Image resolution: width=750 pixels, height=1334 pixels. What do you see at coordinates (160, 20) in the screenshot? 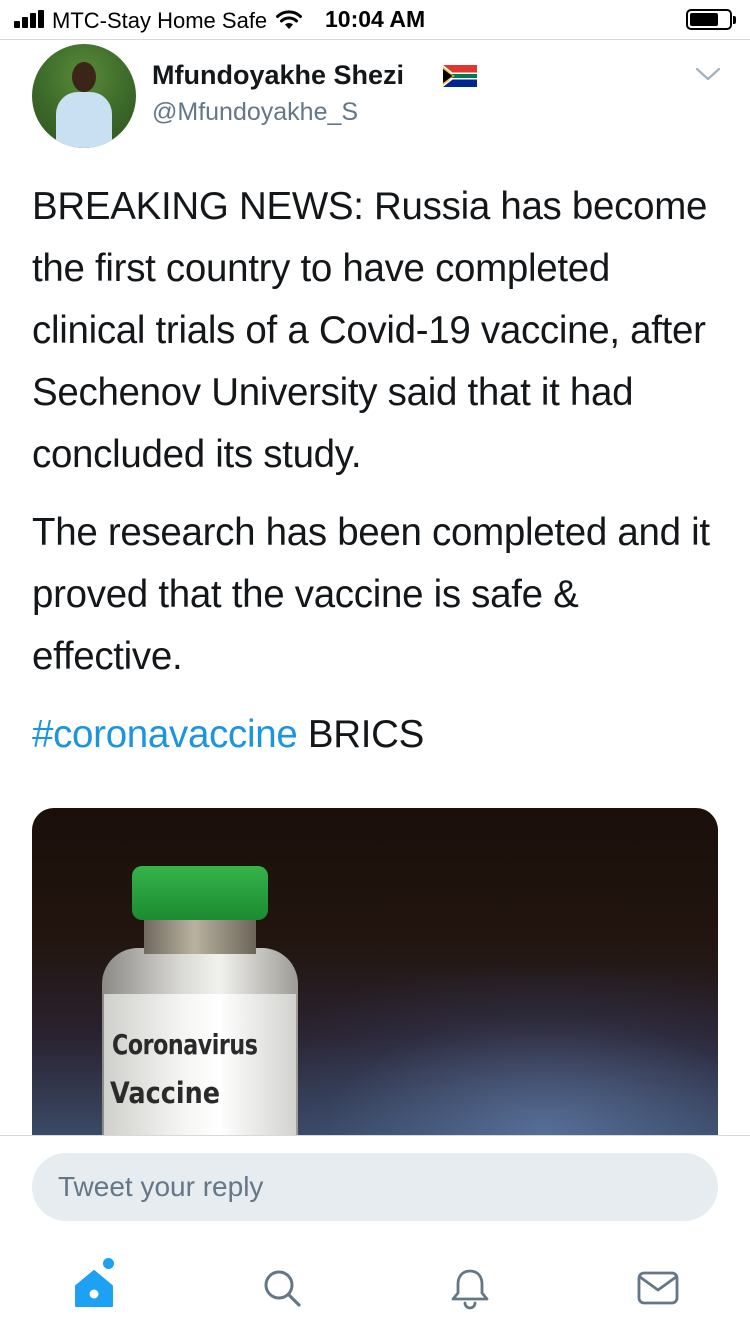
I see `carrier-name: MTC-Stay Home Safe` at bounding box center [160, 20].